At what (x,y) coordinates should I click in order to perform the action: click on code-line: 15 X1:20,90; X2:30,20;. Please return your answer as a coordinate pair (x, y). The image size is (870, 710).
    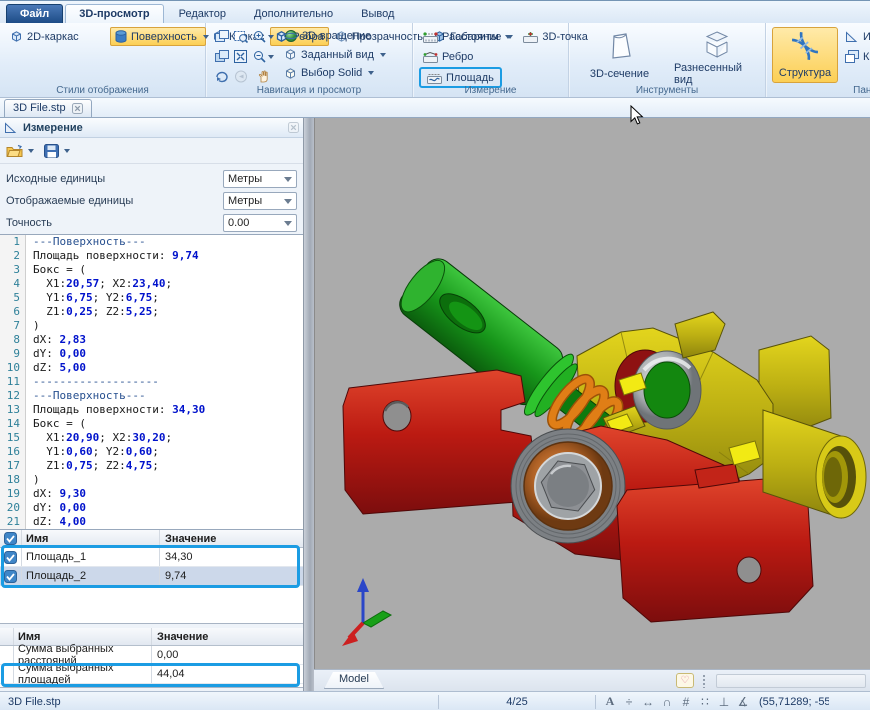
    Looking at the image, I should click on (151, 438).